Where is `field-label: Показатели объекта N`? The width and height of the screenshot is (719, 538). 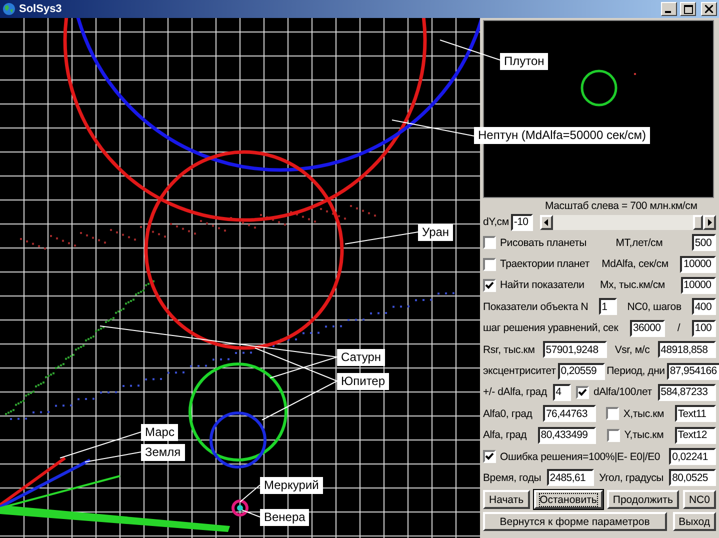
field-label: Показатели объекта N is located at coordinates (535, 306).